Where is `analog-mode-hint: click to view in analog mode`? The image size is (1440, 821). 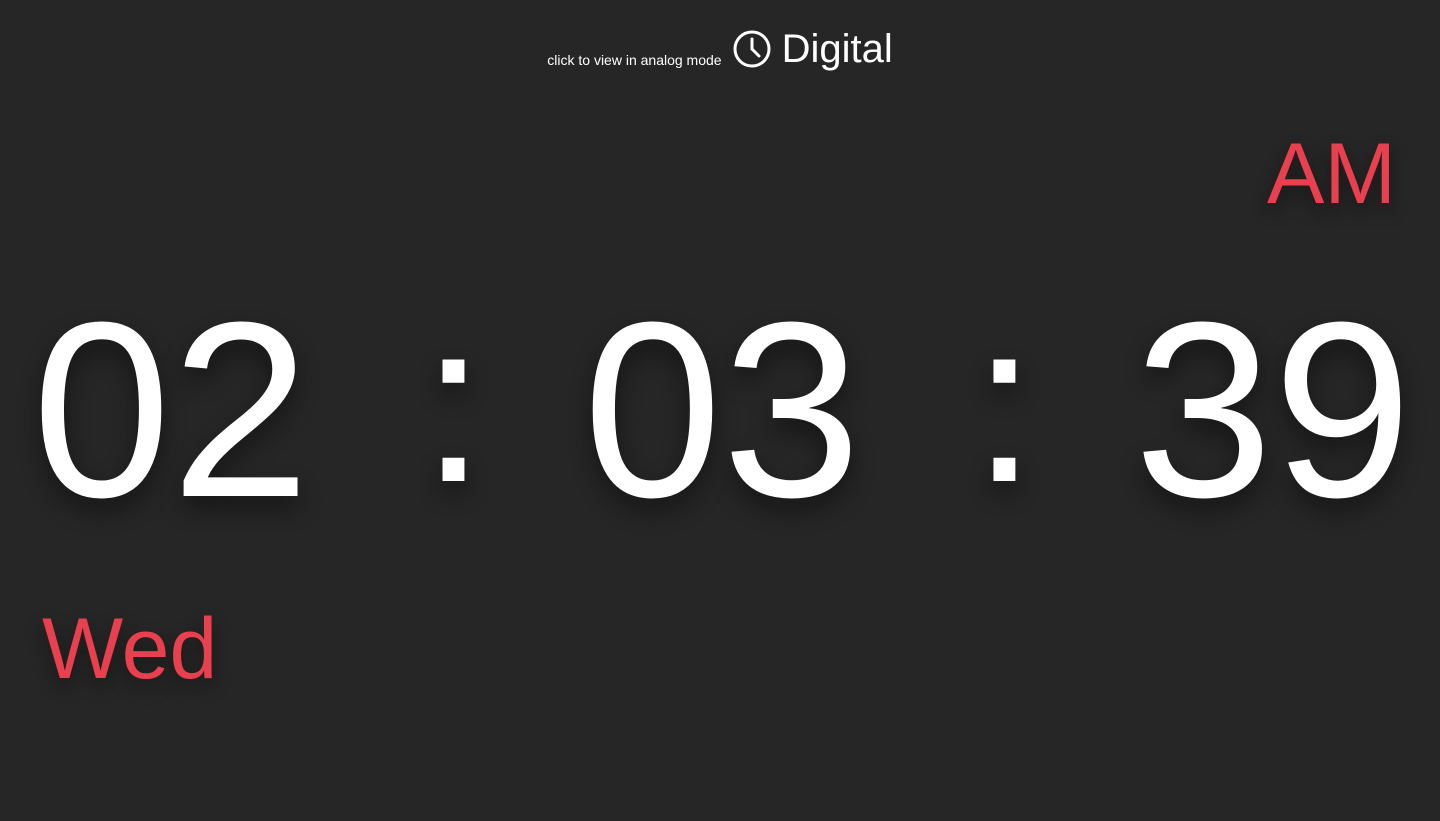 analog-mode-hint: click to view in analog mode is located at coordinates (634, 60).